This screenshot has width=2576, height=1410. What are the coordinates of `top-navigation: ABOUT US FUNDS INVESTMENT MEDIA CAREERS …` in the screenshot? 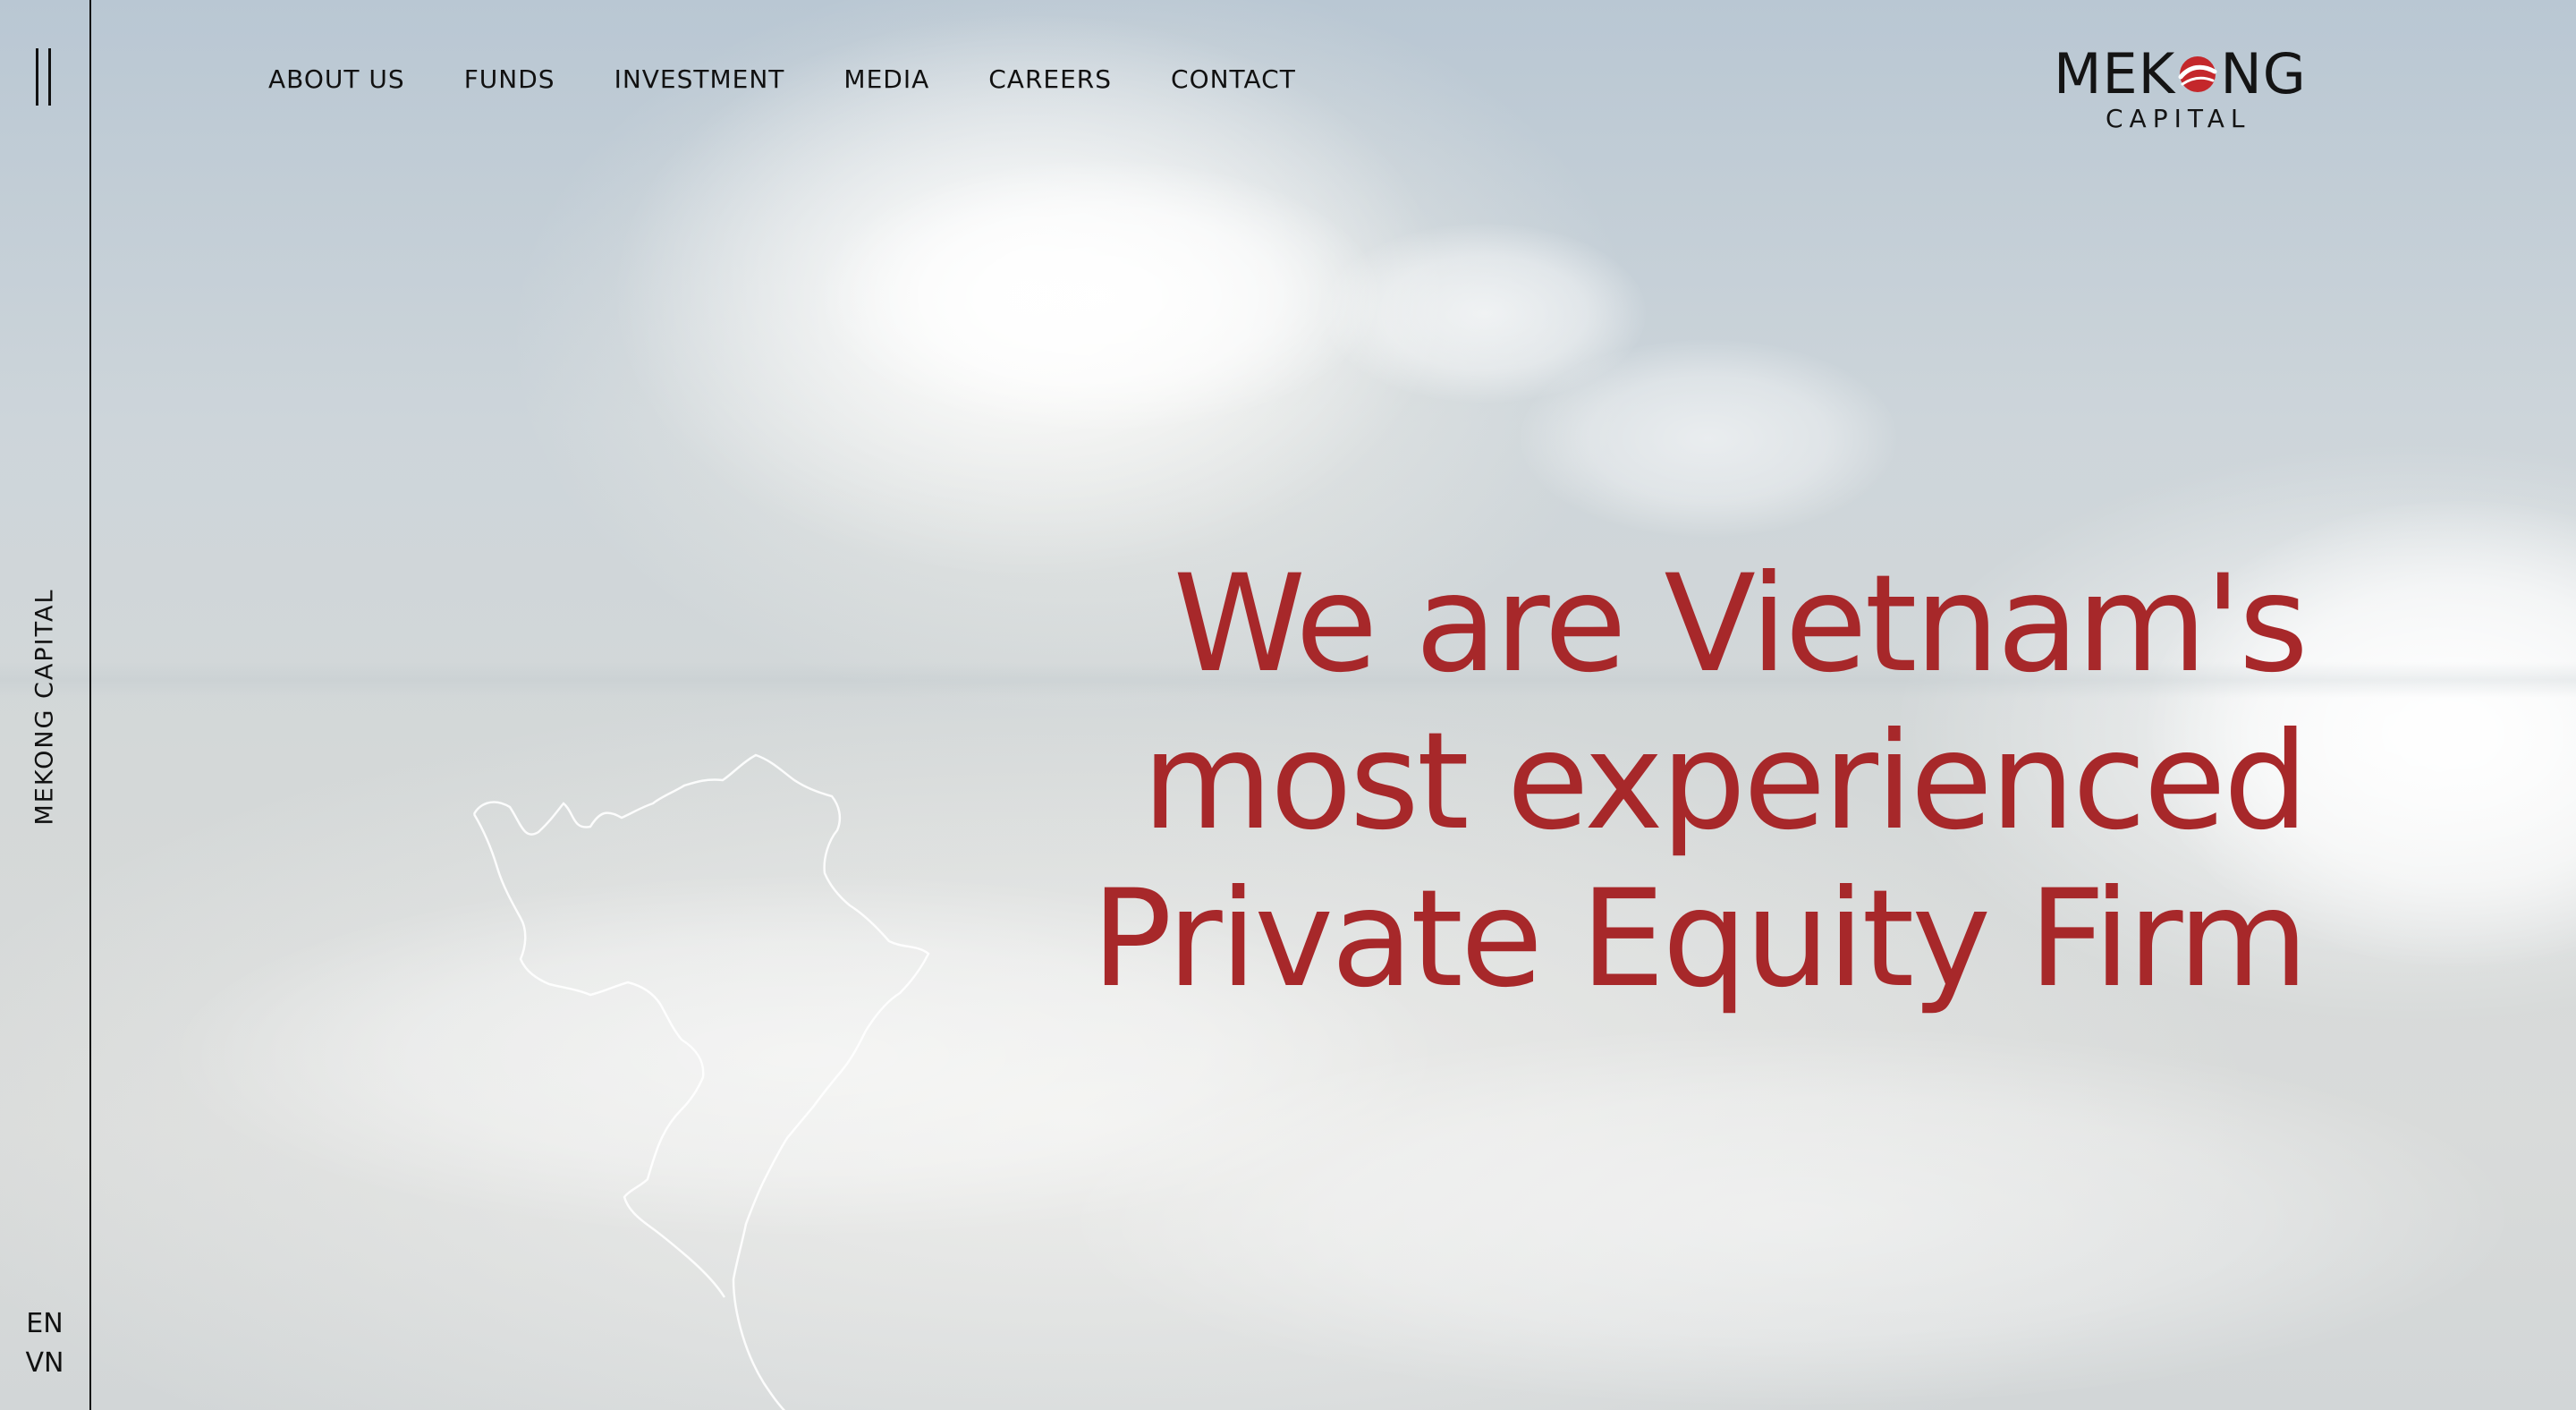 It's located at (811, 79).